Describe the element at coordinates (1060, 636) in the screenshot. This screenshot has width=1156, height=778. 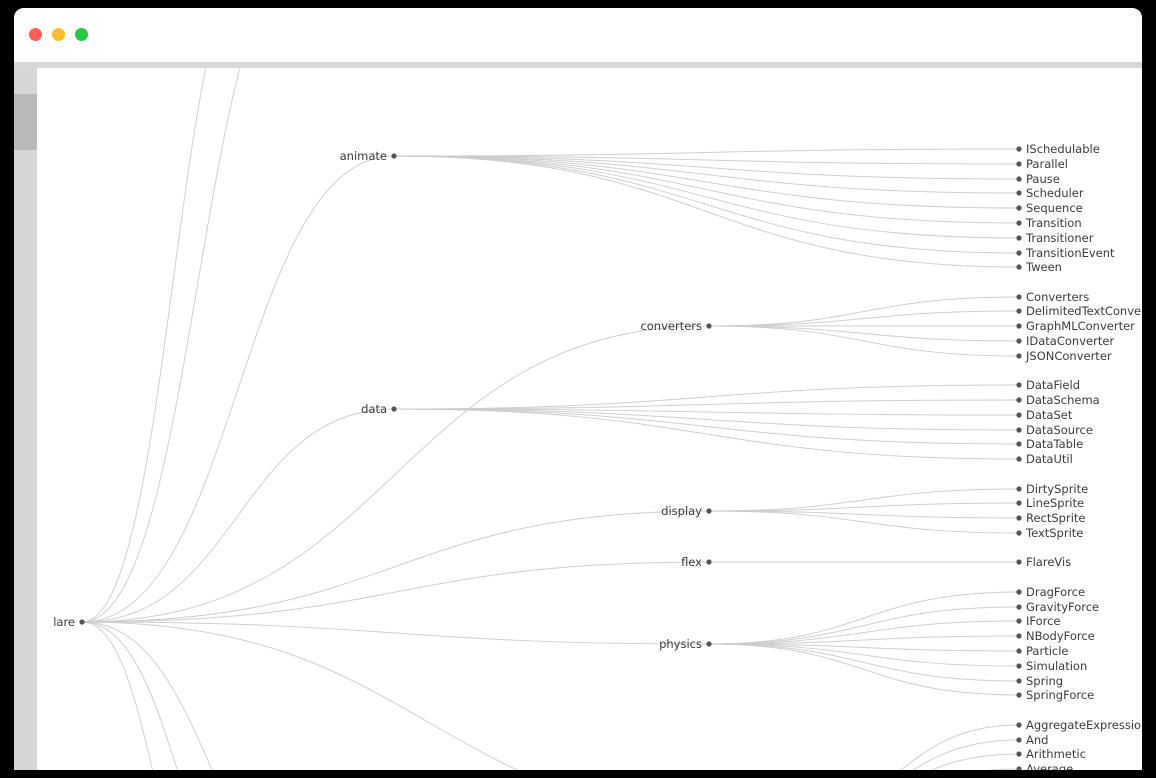
I see `tree-leaf-label: NBodyForce` at that location.